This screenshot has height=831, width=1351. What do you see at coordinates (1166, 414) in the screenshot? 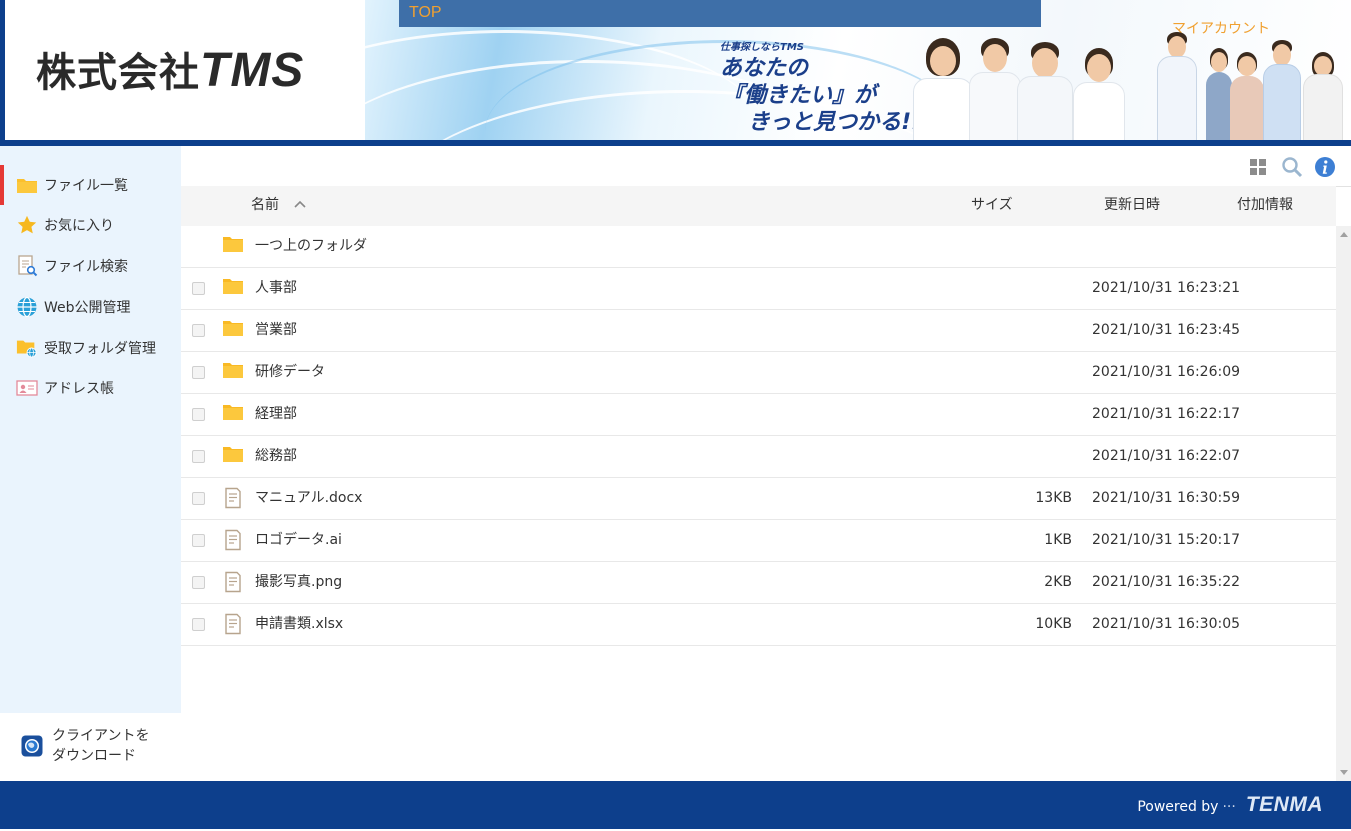
I see `row-date: 2021/10/31 16:22:17` at bounding box center [1166, 414].